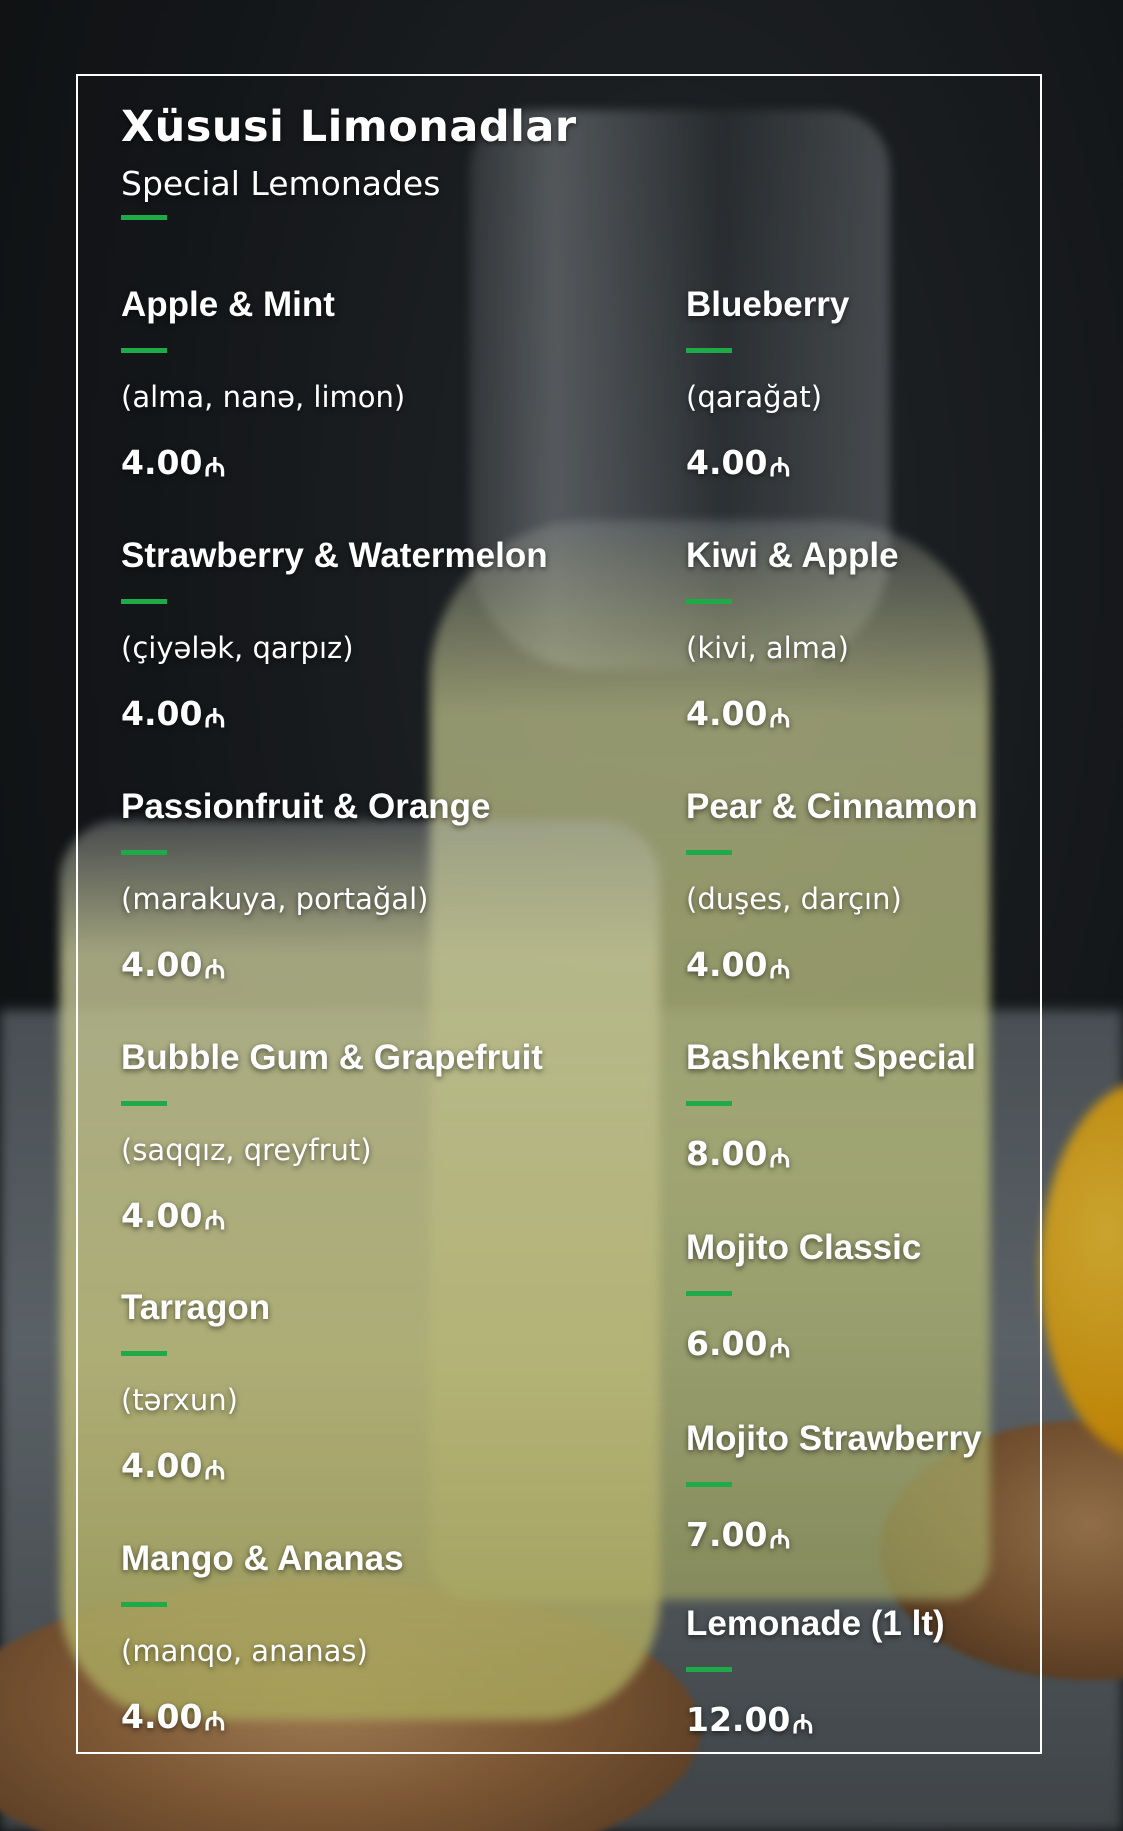 Image resolution: width=1123 pixels, height=1831 pixels. Describe the element at coordinates (794, 899) in the screenshot. I see `item-ingredients: (duşes, darçın)` at that location.